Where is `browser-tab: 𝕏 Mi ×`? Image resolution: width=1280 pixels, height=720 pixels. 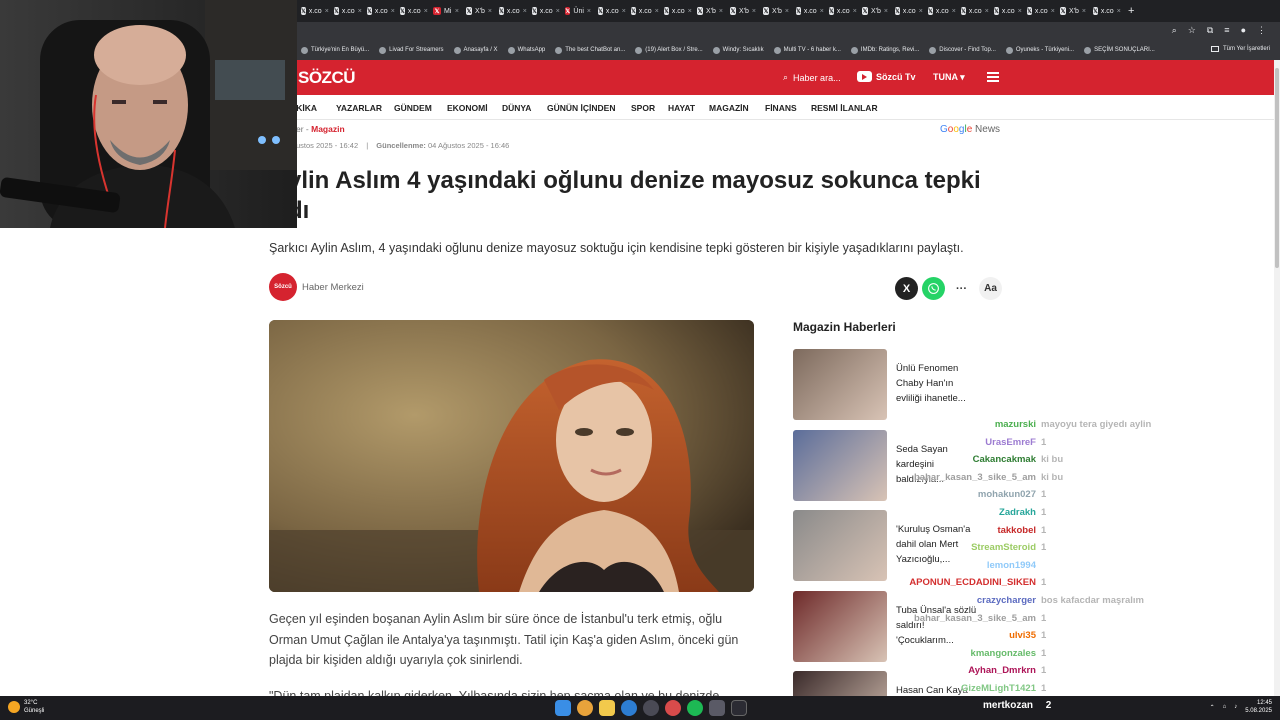
browser-tab: 𝕏 Mi × is located at coordinates (445, 11).